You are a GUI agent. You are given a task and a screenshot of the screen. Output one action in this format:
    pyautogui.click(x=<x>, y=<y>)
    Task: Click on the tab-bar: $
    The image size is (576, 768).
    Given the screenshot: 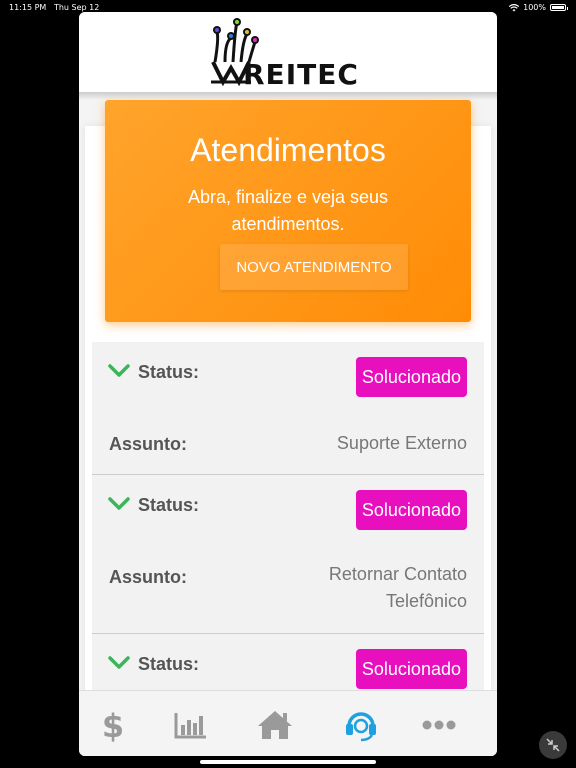 What is the action you would take?
    pyautogui.click(x=288, y=723)
    